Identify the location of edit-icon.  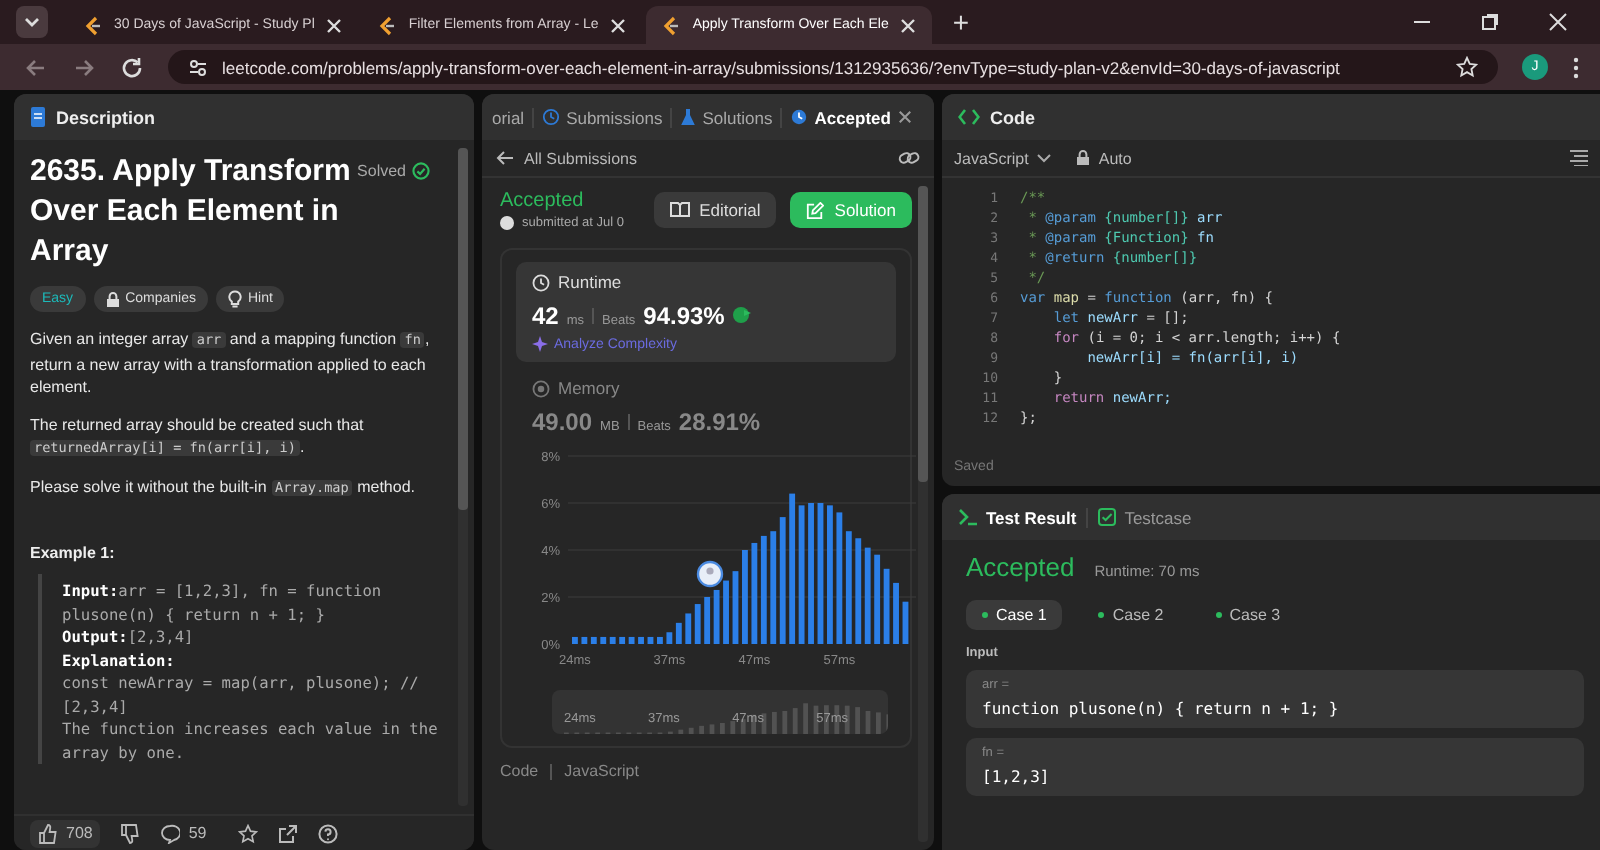
(815, 210).